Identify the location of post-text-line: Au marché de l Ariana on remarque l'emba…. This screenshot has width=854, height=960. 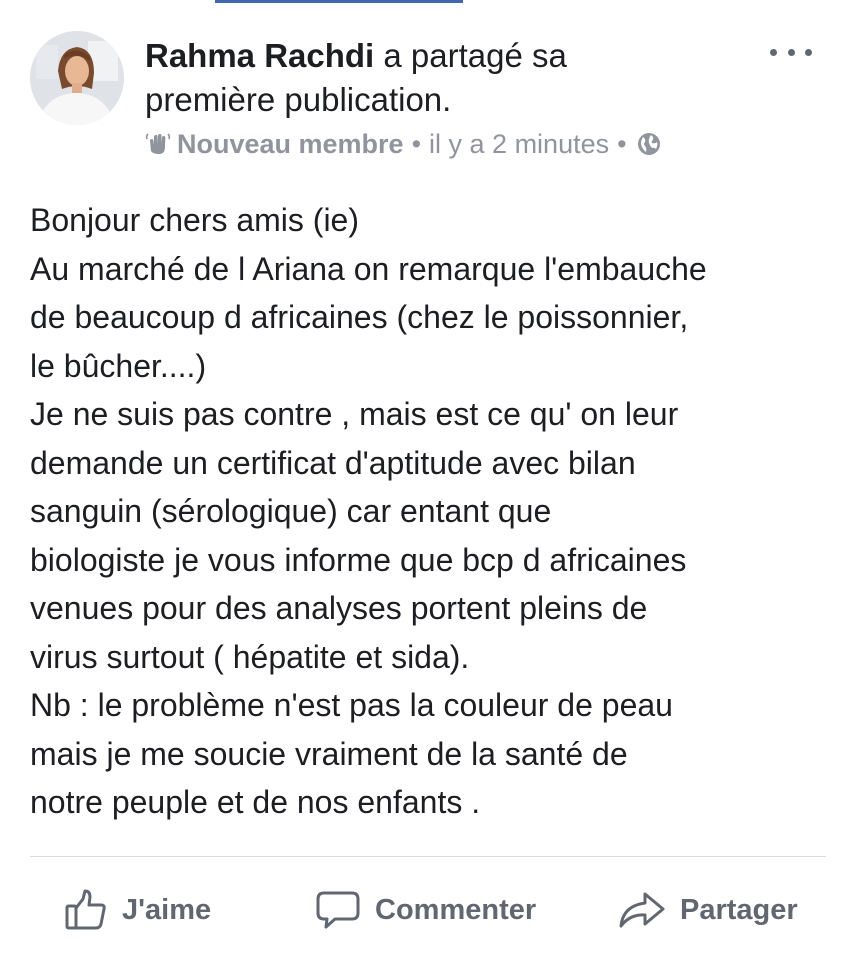
(368, 268).